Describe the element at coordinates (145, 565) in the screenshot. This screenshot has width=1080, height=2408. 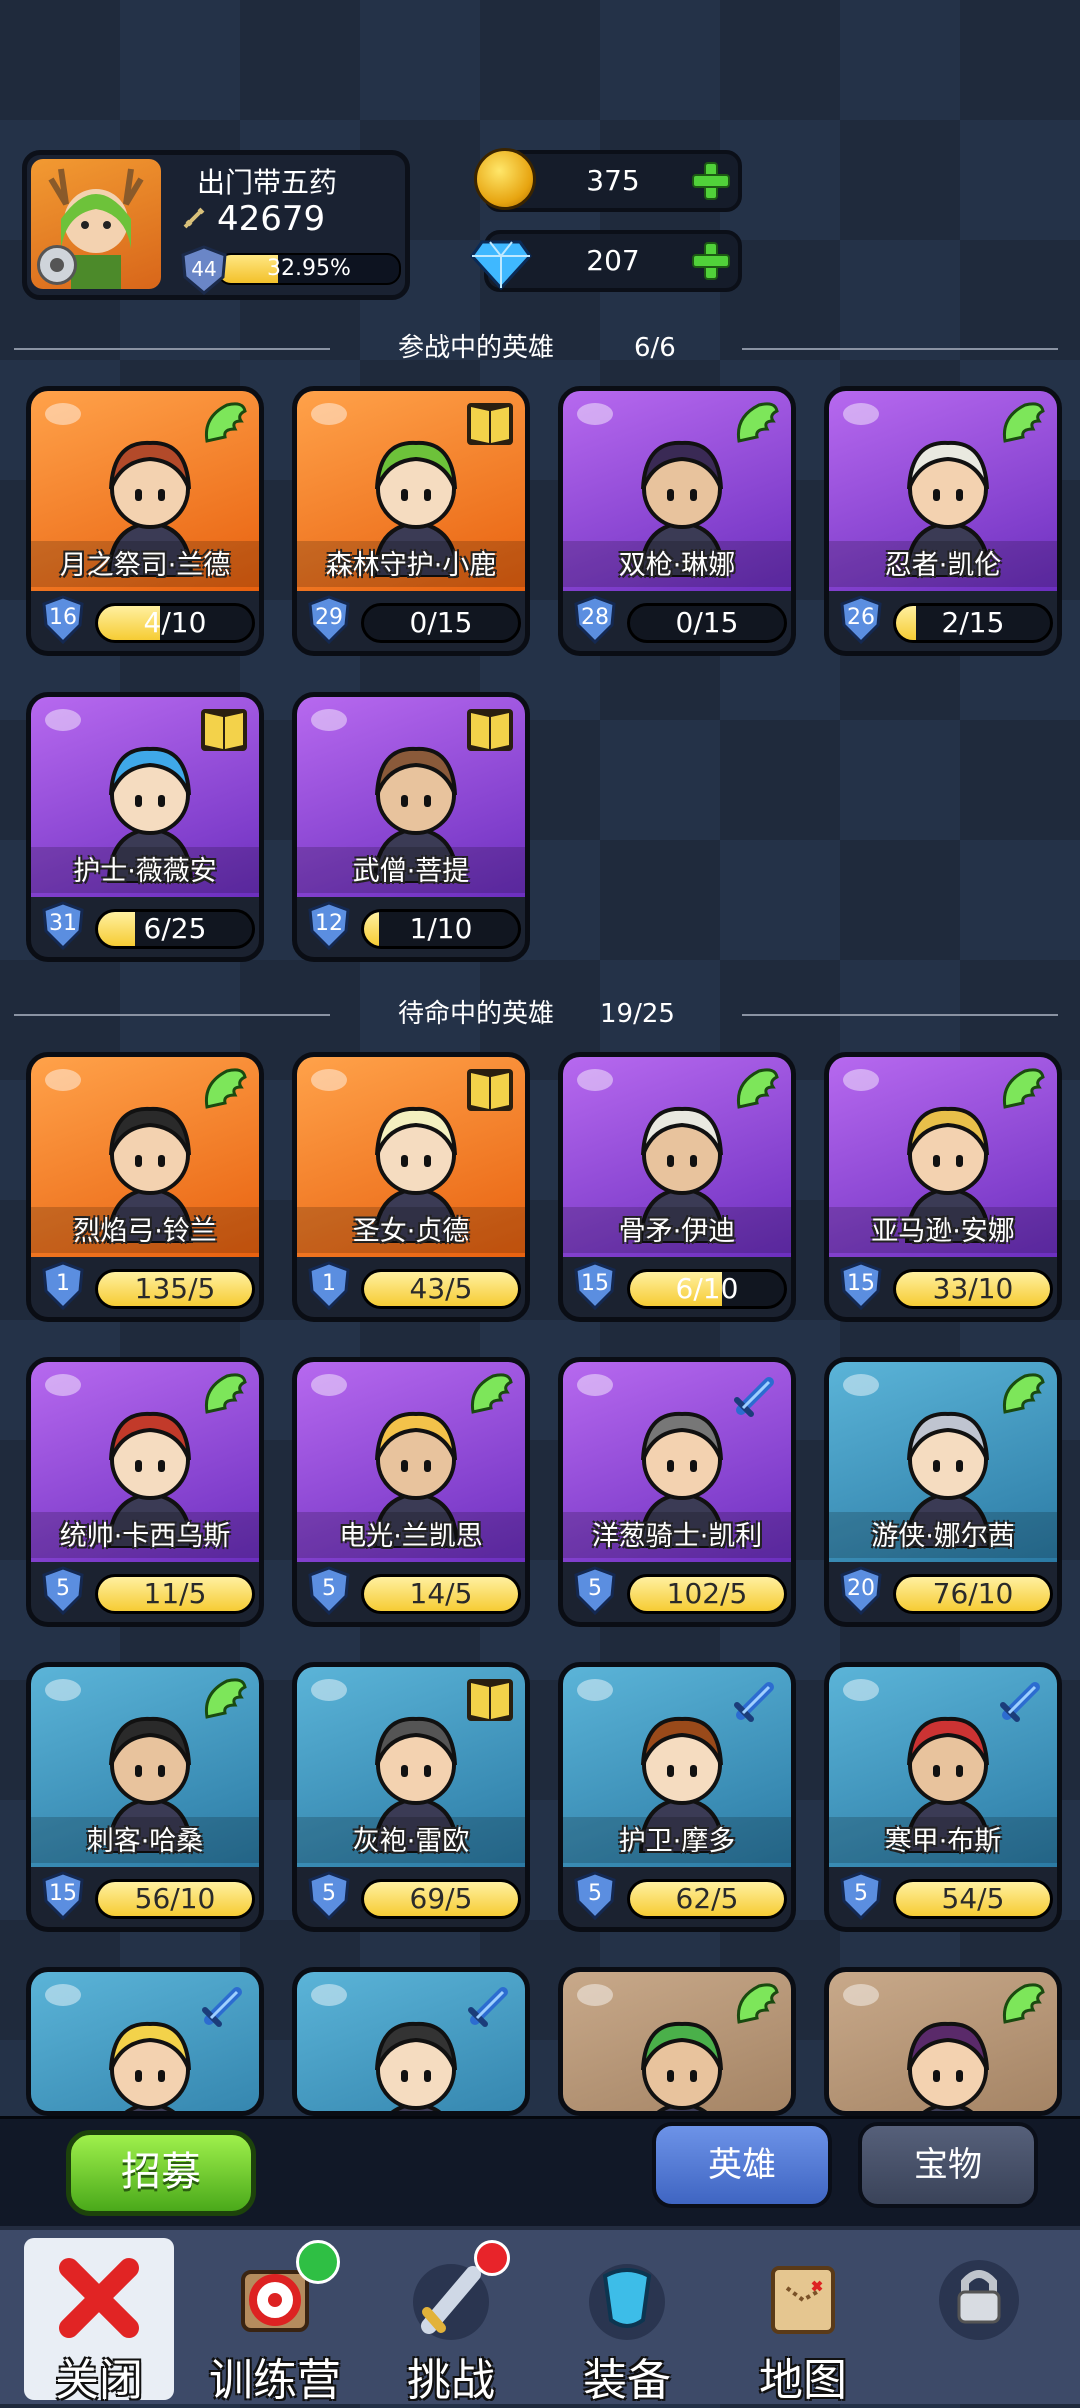
I see `hero-name: 月之祭司·兰德` at that location.